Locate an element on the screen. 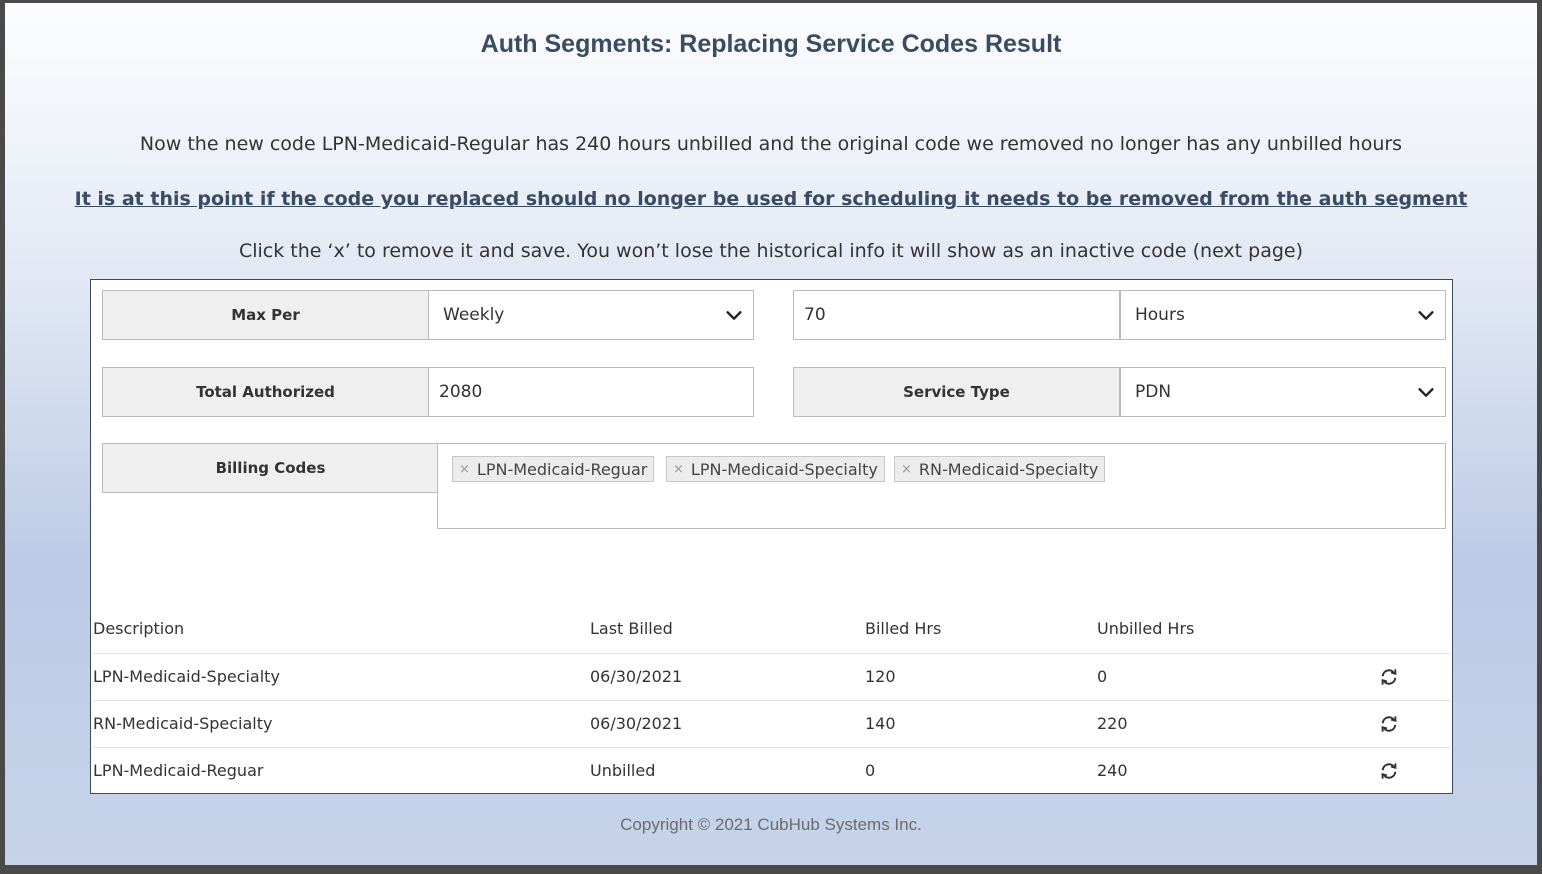 The width and height of the screenshot is (1542, 874). row-billed-hrs: 140 is located at coordinates (880, 723).